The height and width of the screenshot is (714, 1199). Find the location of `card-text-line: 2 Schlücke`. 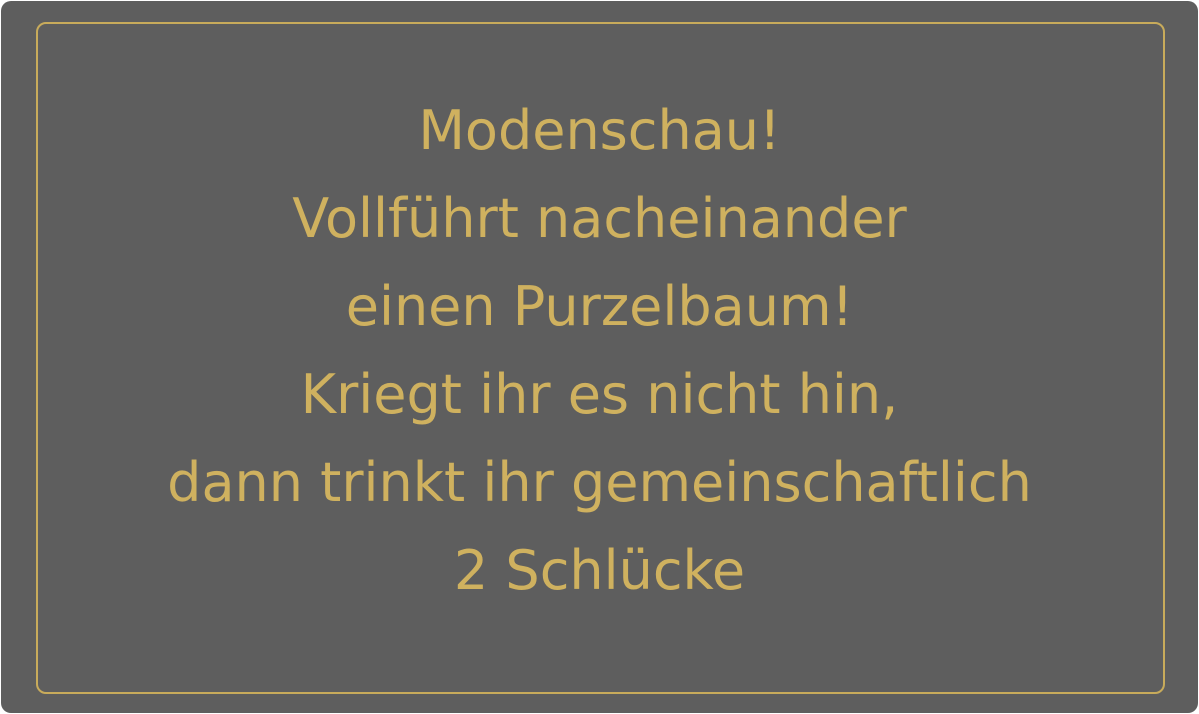

card-text-line: 2 Schlücke is located at coordinates (599, 570).